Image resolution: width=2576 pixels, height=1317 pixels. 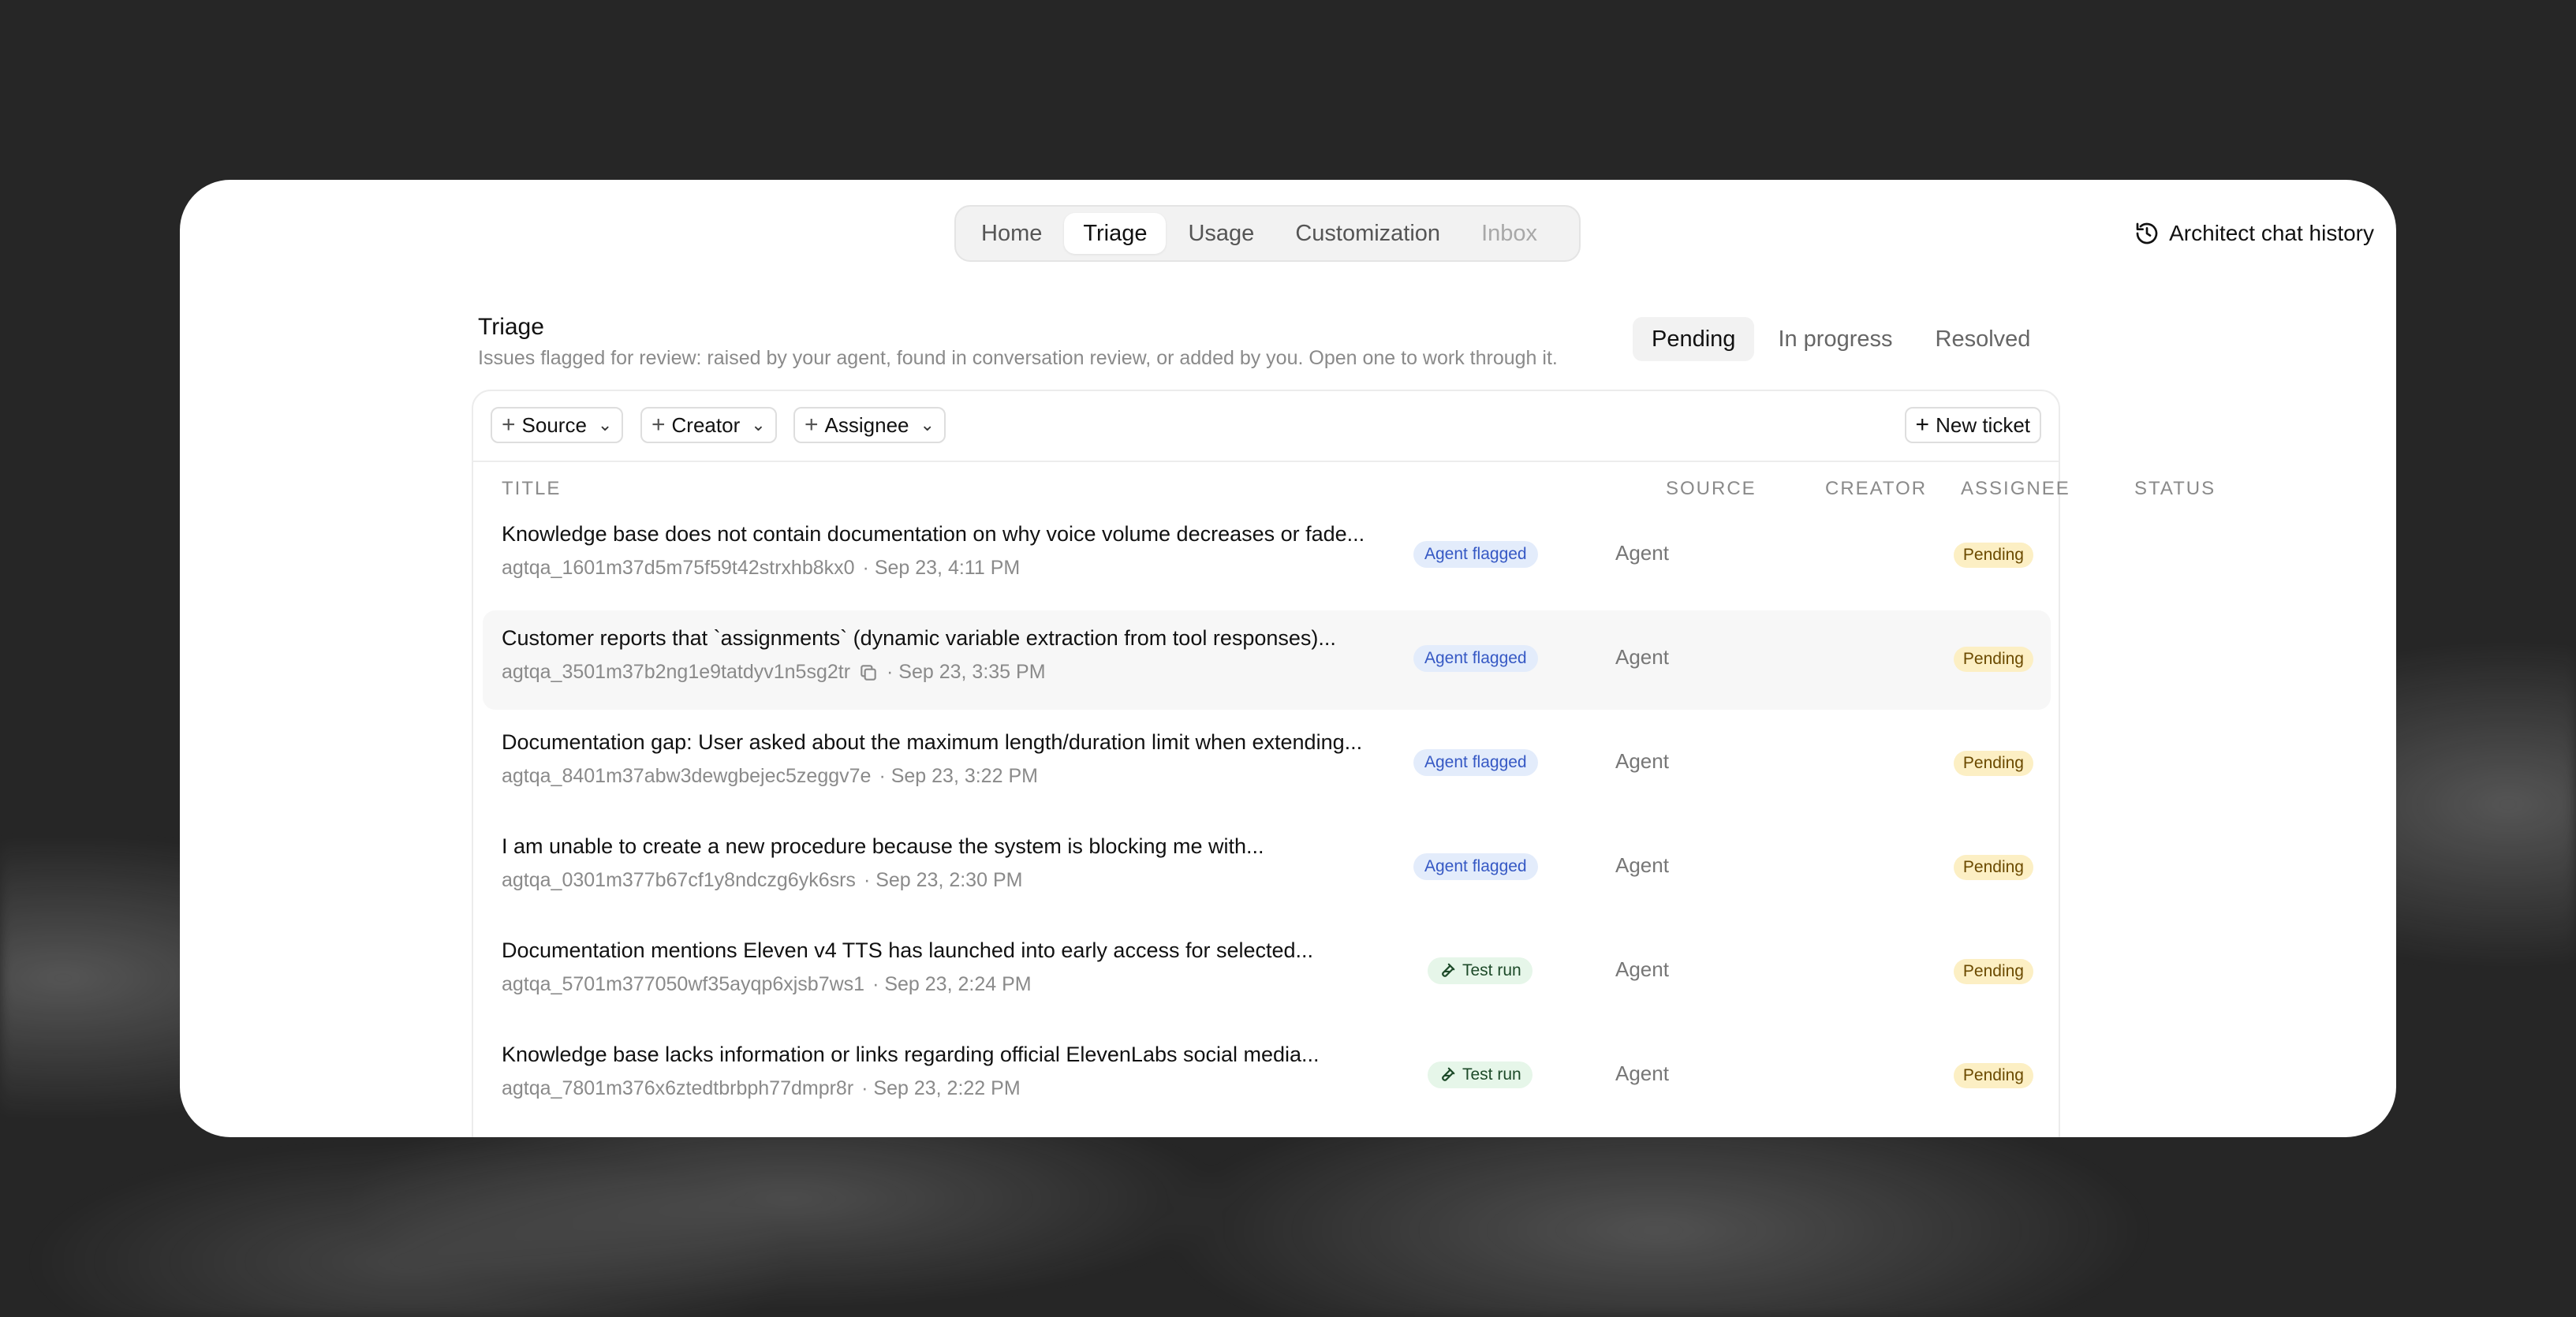 What do you see at coordinates (678, 568) in the screenshot?
I see `ticket-id: agtqa_1601m37d5m75f59t42strxhb8kx0` at bounding box center [678, 568].